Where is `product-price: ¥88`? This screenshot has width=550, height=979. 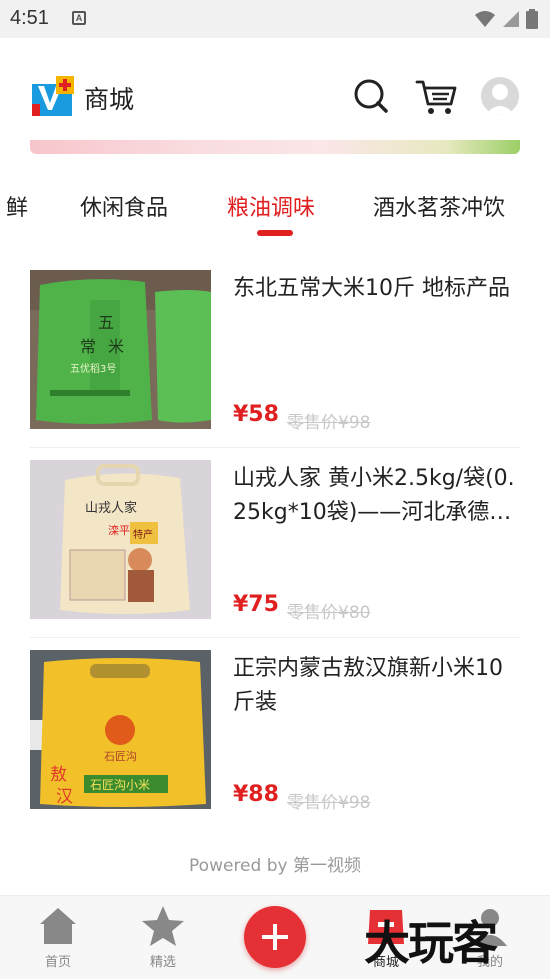
product-price: ¥88 is located at coordinates (256, 794).